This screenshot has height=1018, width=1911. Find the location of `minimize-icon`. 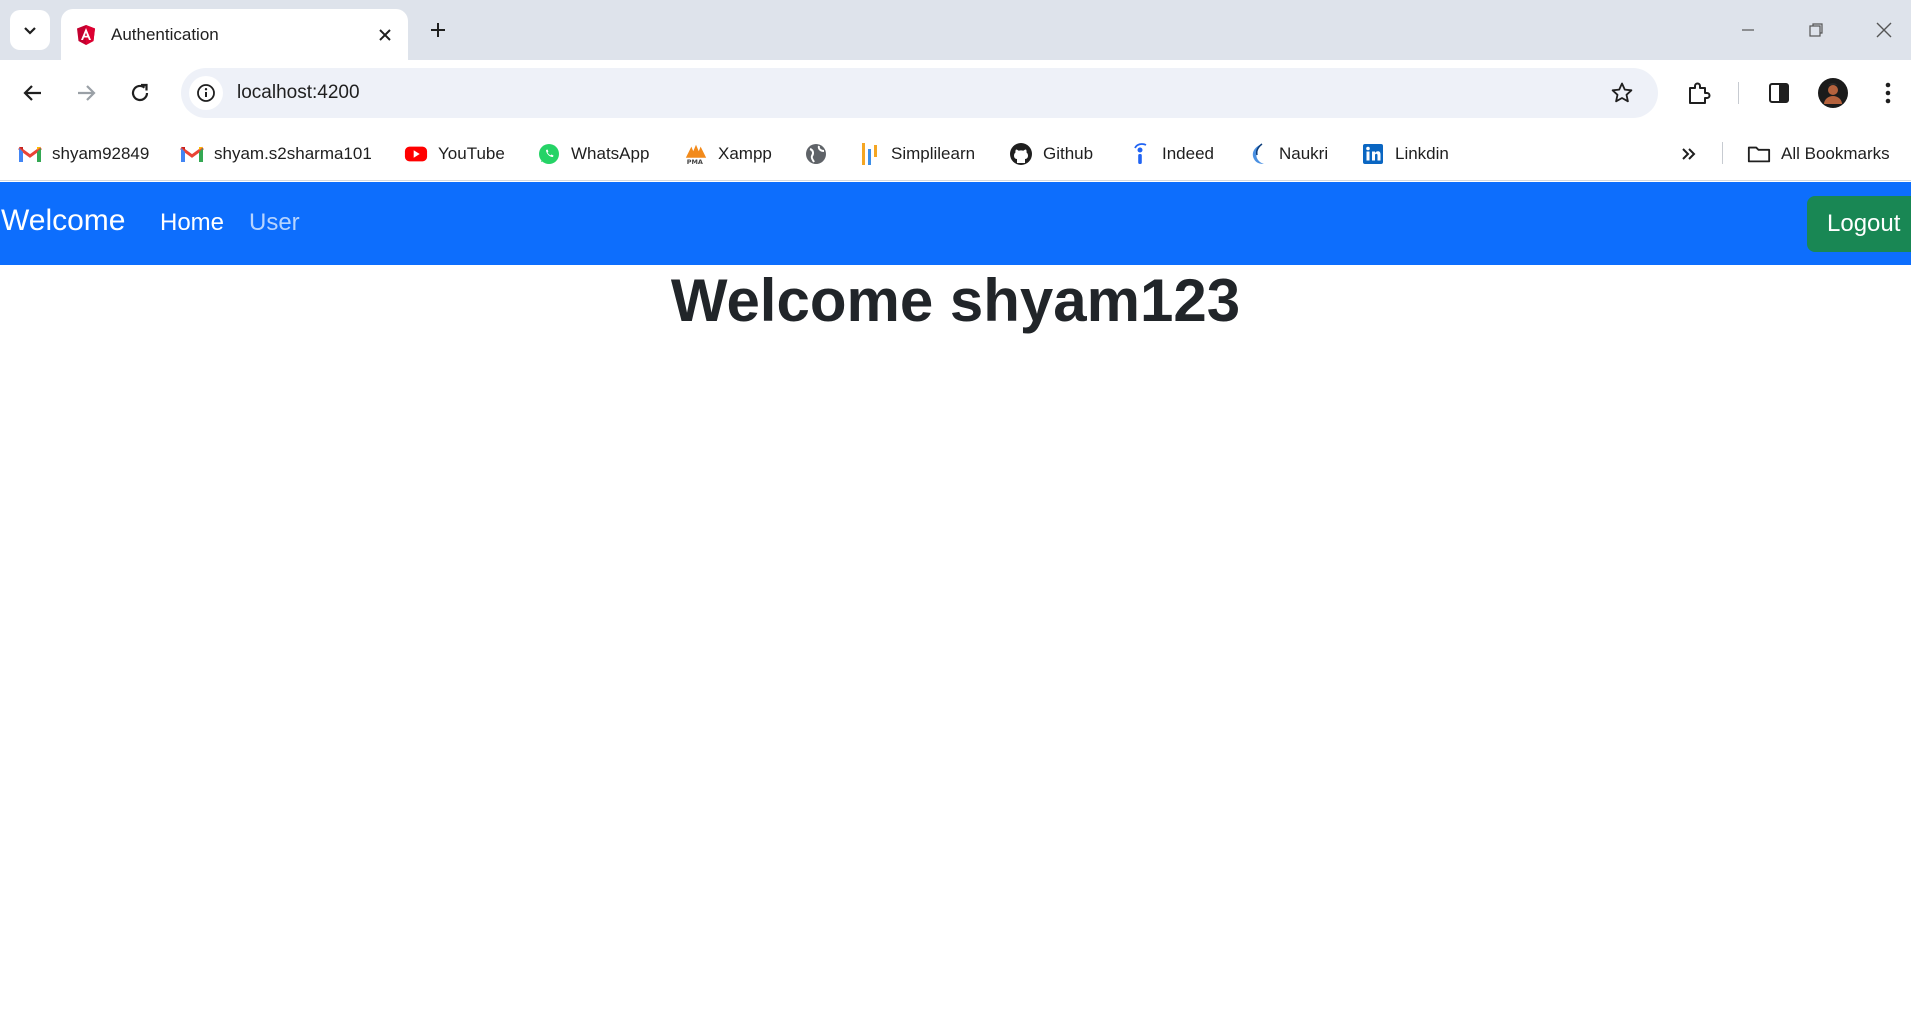

minimize-icon is located at coordinates (1748, 30).